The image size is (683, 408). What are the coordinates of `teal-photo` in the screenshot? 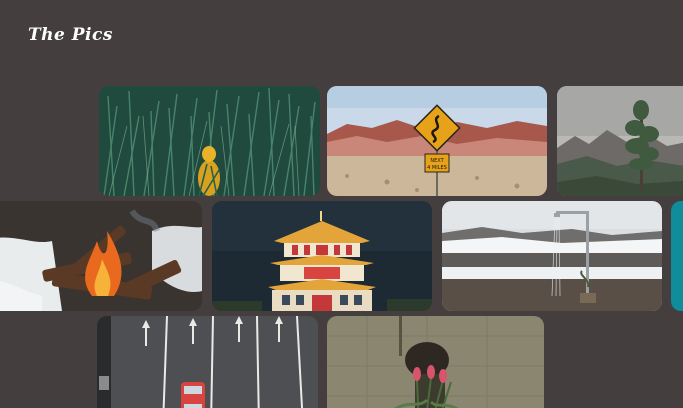 It's located at (677, 256).